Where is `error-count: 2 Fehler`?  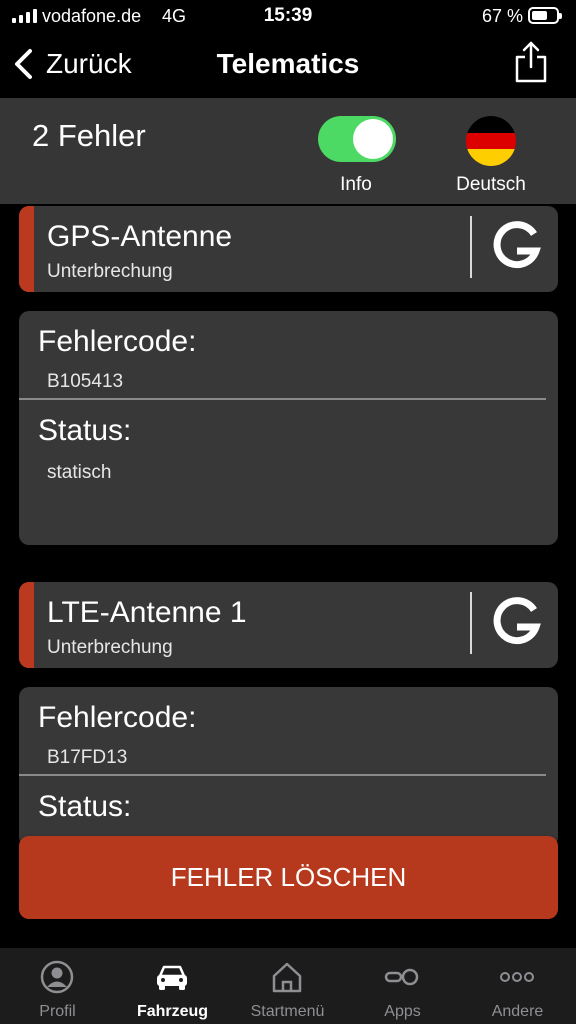 error-count: 2 Fehler is located at coordinates (89, 135).